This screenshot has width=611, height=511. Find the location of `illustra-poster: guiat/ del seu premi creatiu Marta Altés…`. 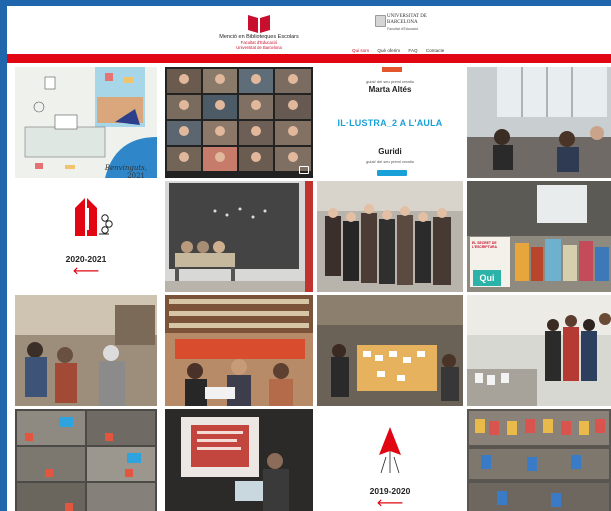

illustra-poster: guiat/ del seu premi creatiu Marta Altés… is located at coordinates (390, 122).